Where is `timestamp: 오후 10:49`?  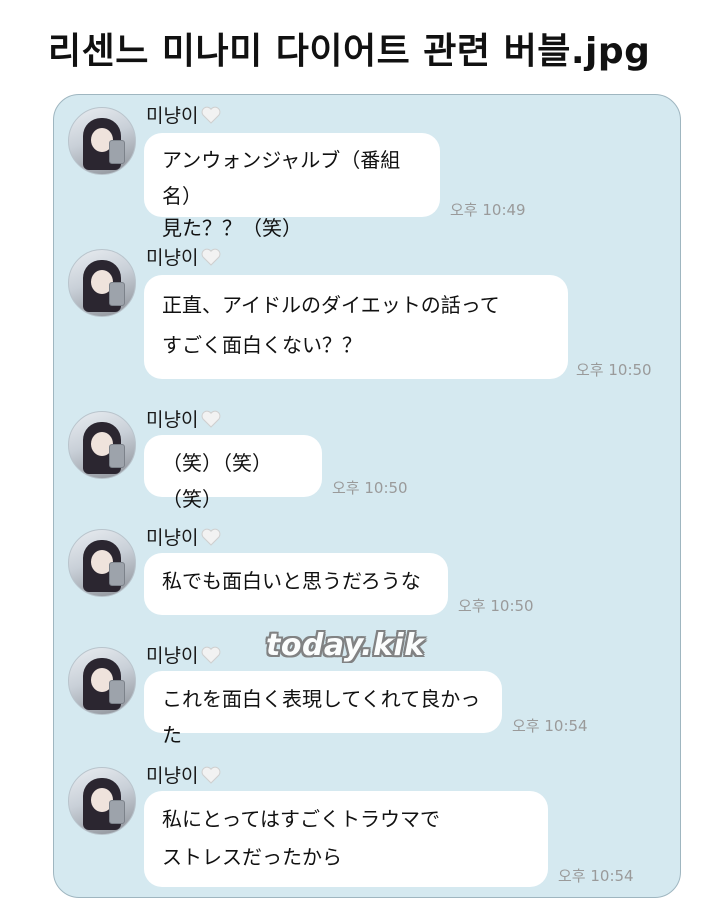
timestamp: 오후 10:49 is located at coordinates (488, 210).